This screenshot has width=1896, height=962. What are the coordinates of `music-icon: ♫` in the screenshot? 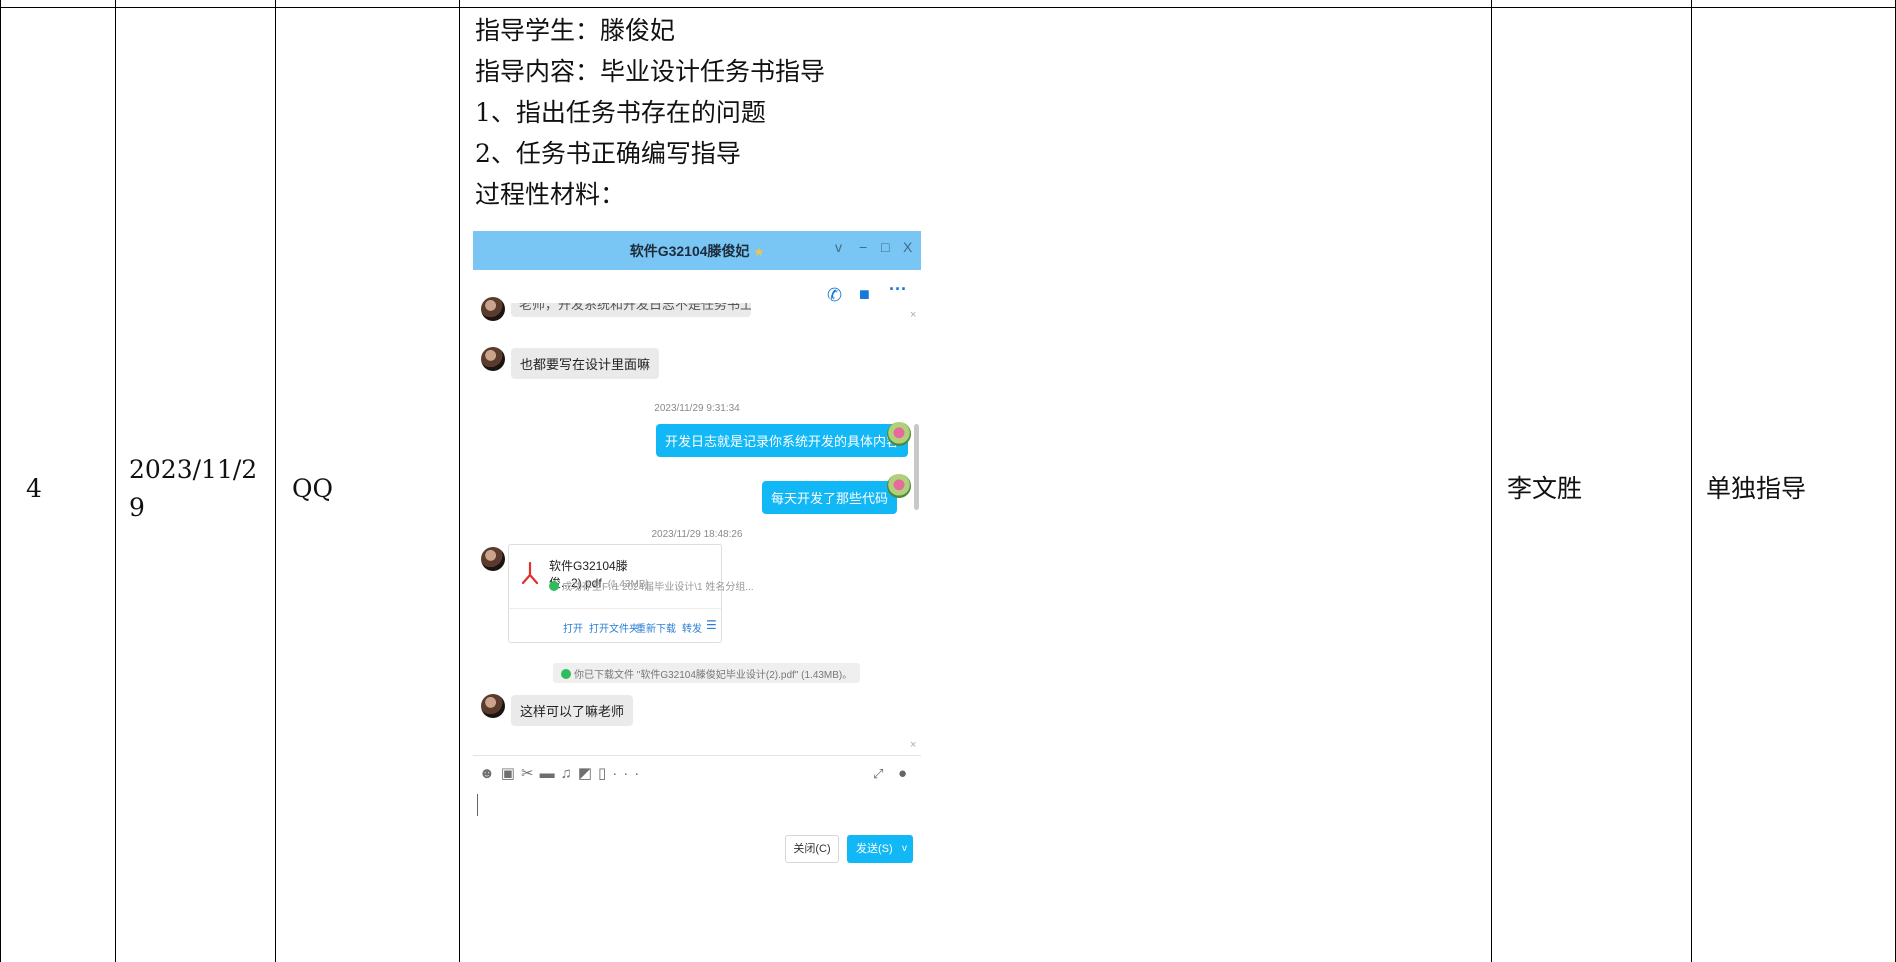 It's located at (569, 773).